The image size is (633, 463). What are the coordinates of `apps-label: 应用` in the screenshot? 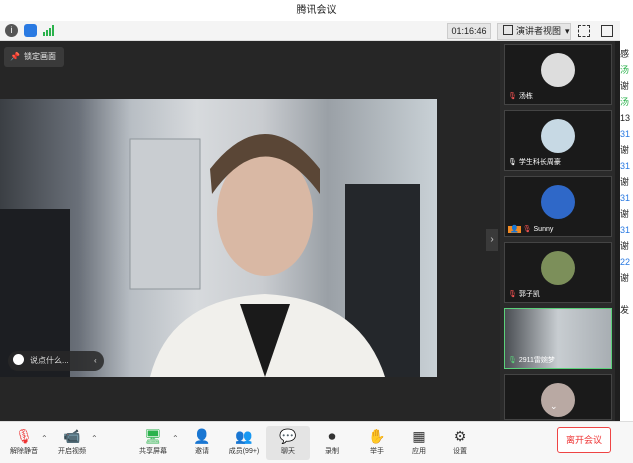 It's located at (419, 451).